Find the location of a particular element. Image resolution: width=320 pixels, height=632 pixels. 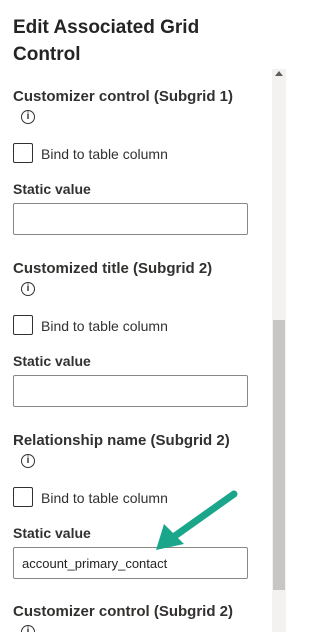

vertical-scrollbar is located at coordinates (279, 350).